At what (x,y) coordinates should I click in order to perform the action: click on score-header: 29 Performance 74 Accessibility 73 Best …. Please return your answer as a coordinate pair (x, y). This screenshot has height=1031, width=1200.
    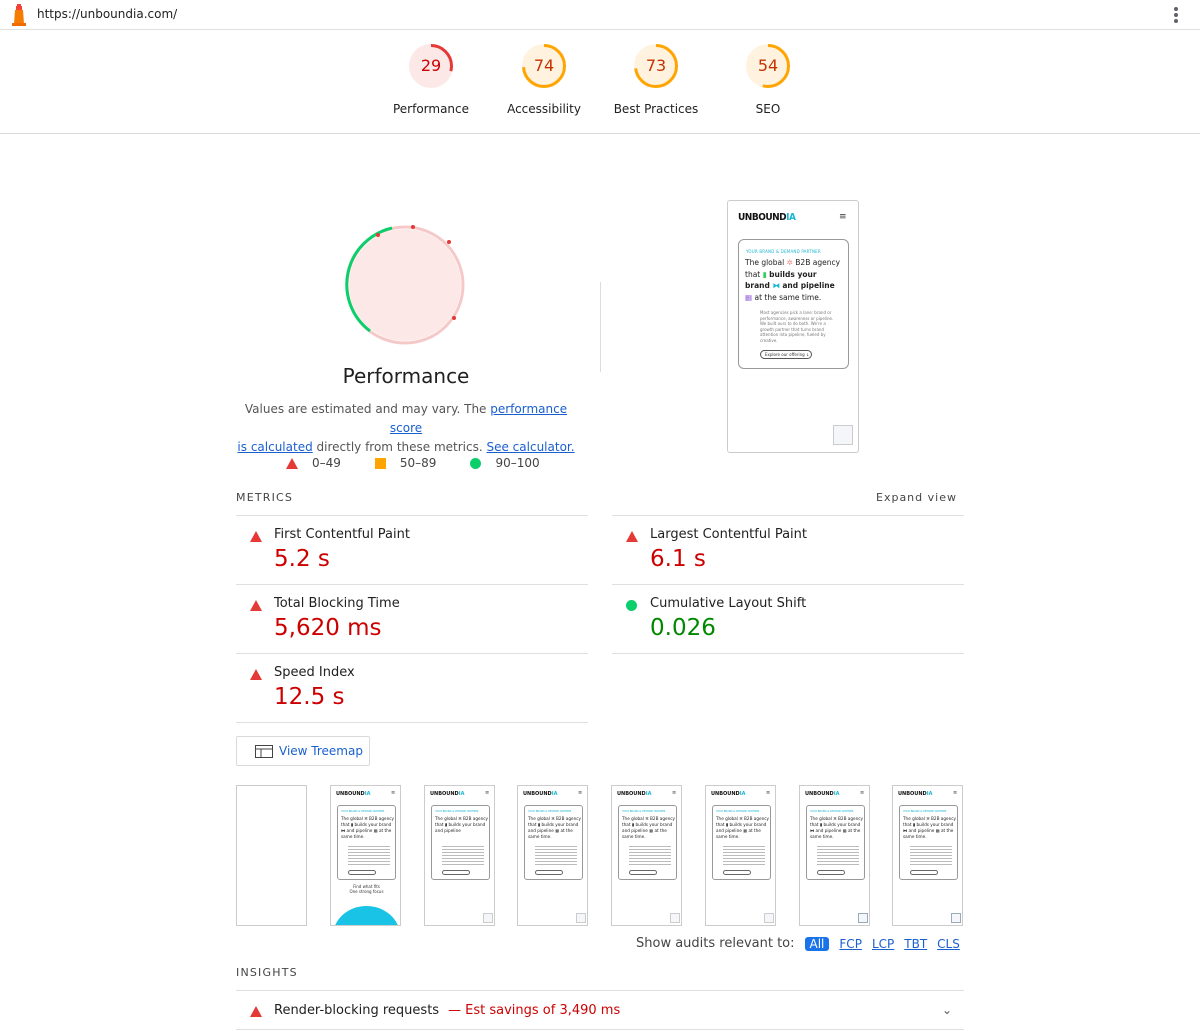
    Looking at the image, I should click on (600, 82).